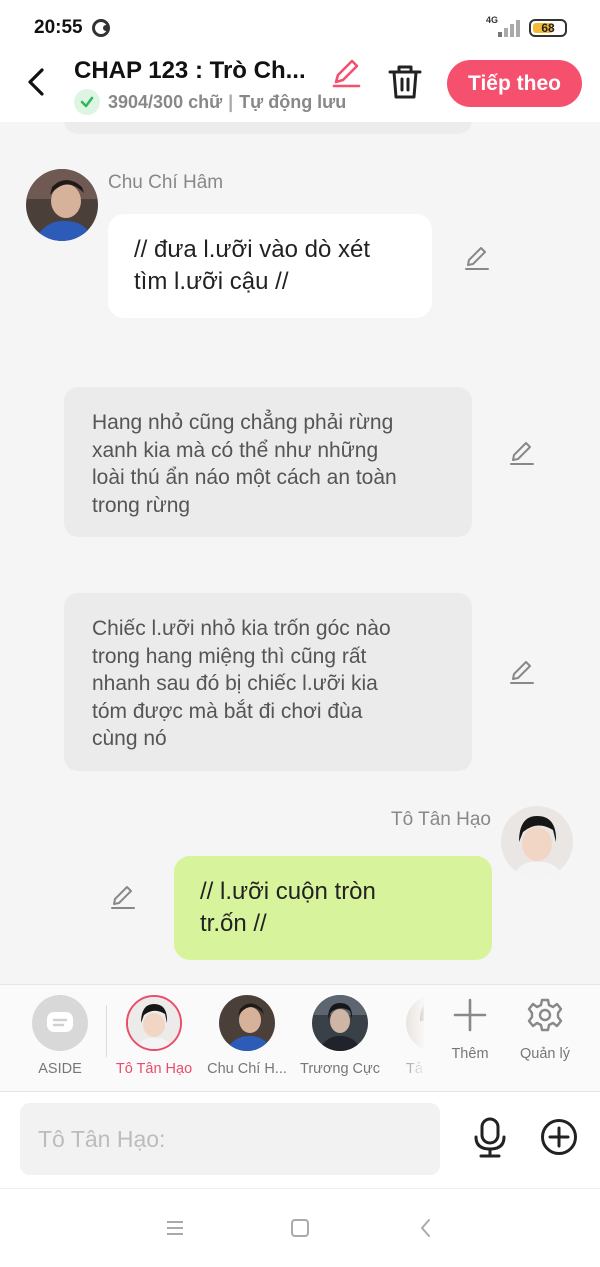 Image resolution: width=600 pixels, height=1267 pixels. What do you see at coordinates (537, 842) in the screenshot?
I see `avatar-to-tan-hao` at bounding box center [537, 842].